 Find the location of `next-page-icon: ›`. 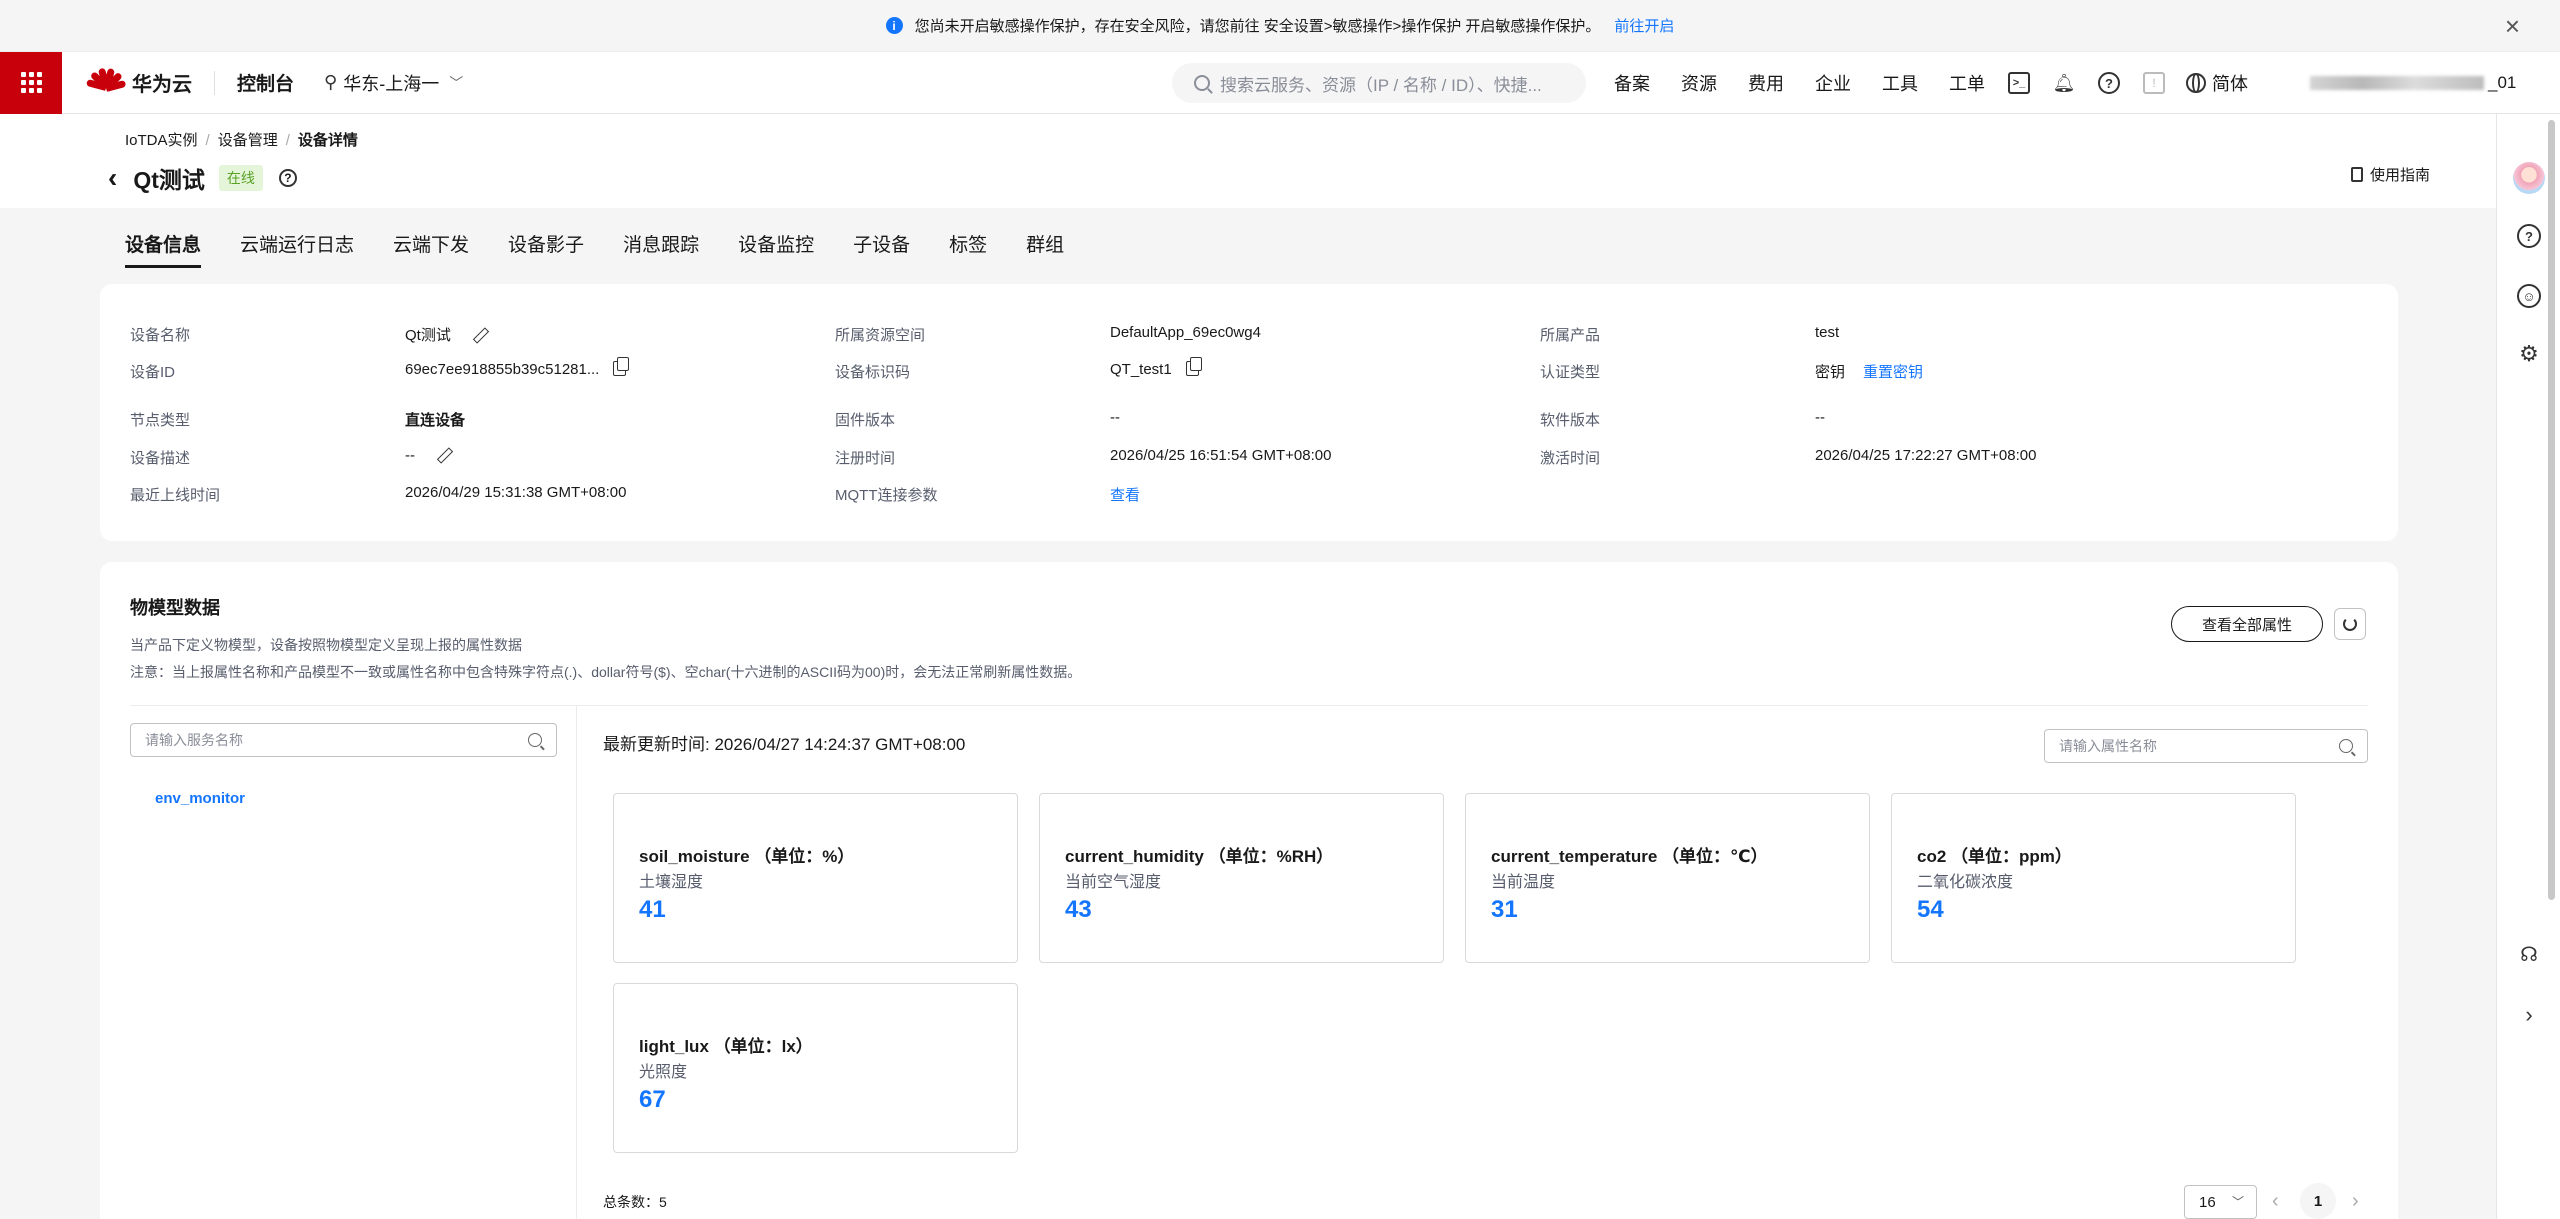

next-page-icon: › is located at coordinates (2355, 1201).